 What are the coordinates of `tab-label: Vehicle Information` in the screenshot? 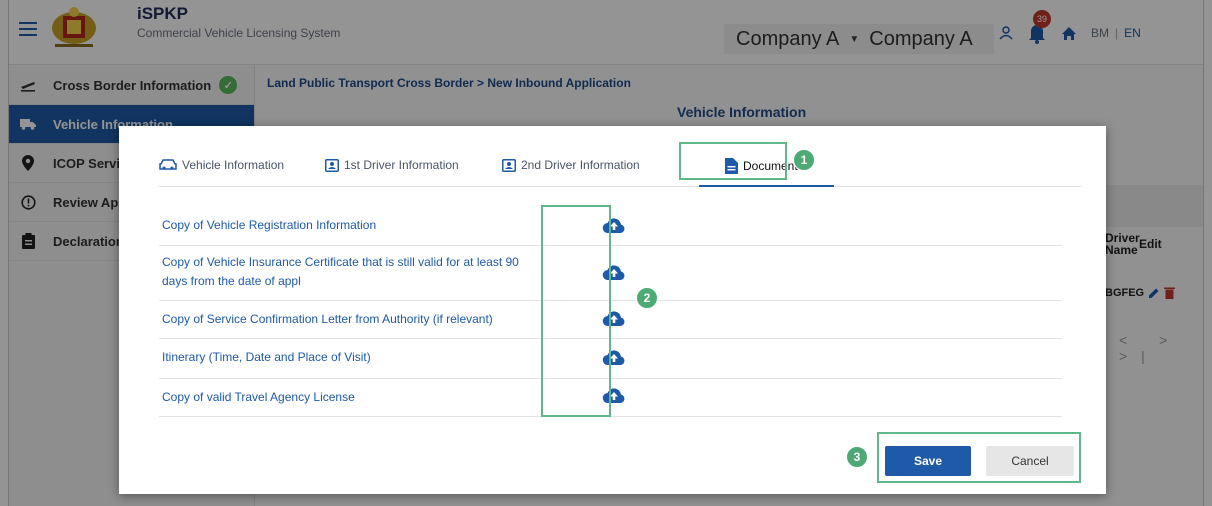 It's located at (233, 165).